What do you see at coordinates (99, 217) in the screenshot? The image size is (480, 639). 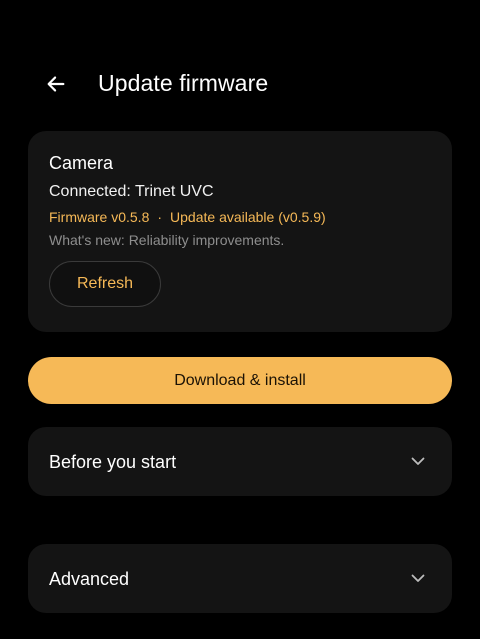 I see `firmware-version: Firmware v0.5.8` at bounding box center [99, 217].